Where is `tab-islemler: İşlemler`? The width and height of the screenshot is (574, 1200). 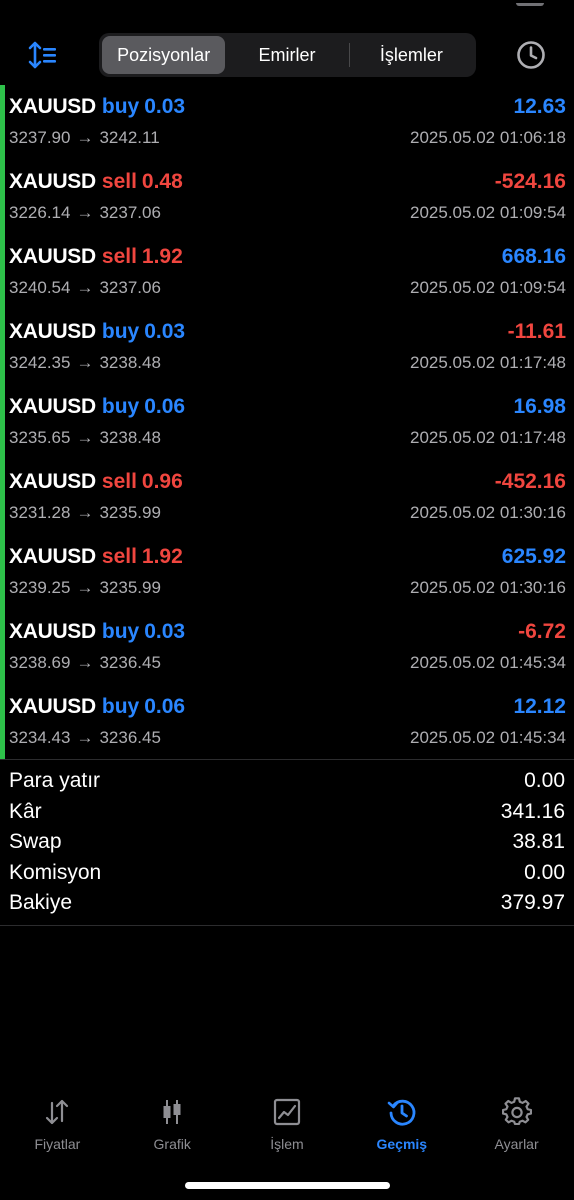
tab-islemler: İşlemler is located at coordinates (411, 55).